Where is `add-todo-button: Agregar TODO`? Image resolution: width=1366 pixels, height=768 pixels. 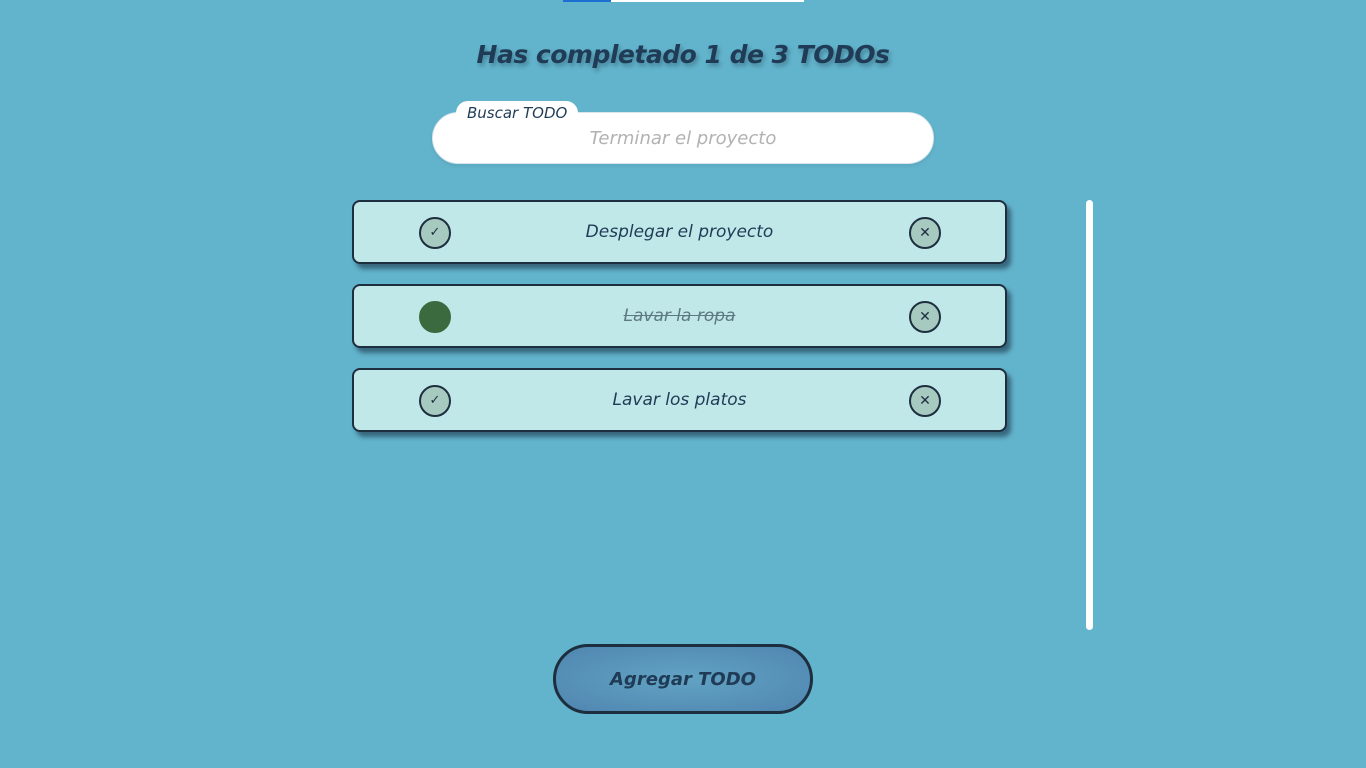 add-todo-button: Agregar TODO is located at coordinates (683, 679).